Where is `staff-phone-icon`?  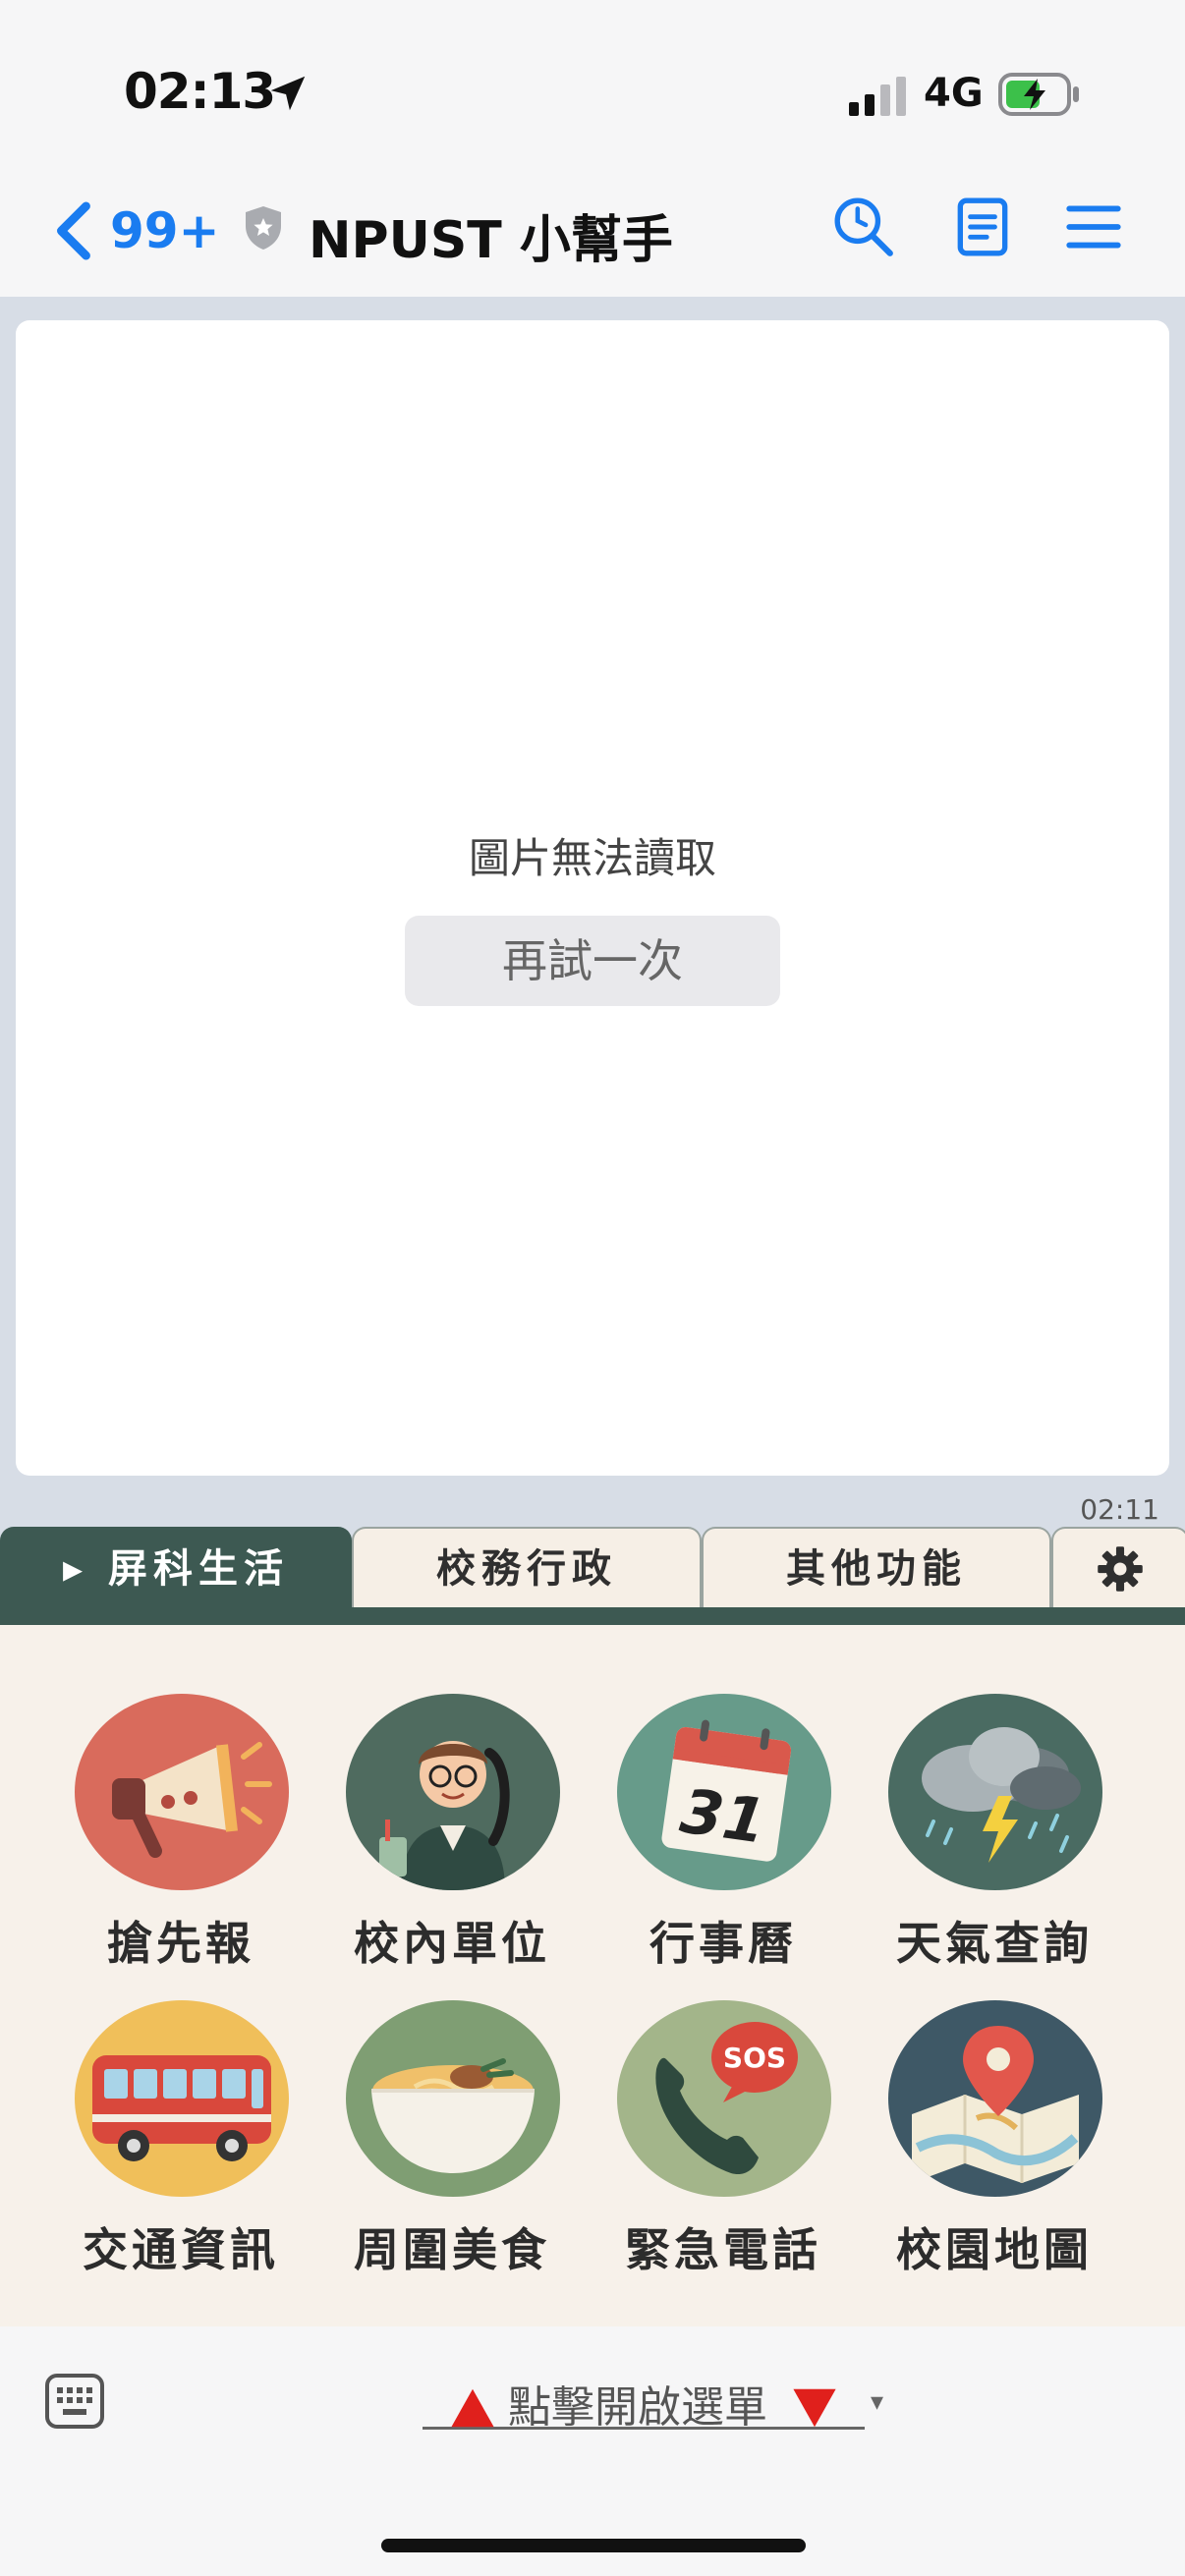
staff-phone-icon is located at coordinates (453, 1792).